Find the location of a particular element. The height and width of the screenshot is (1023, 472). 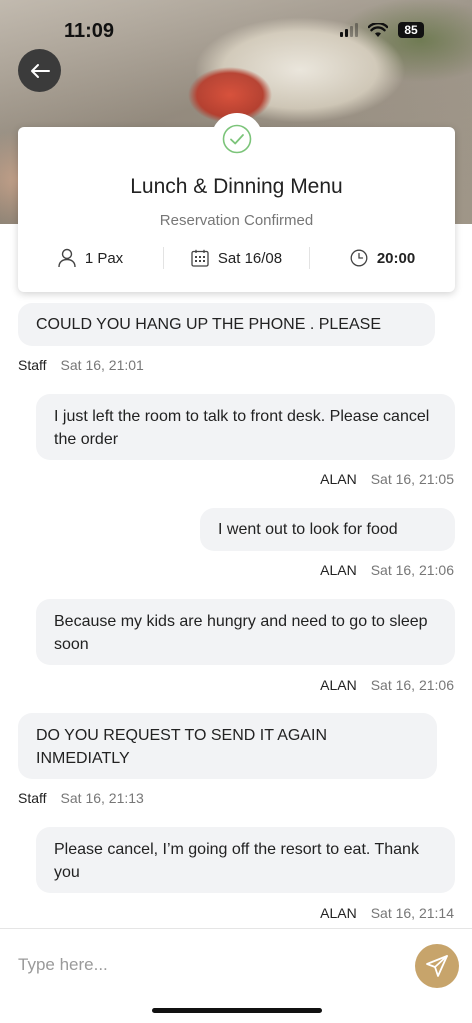

check-circle-icon is located at coordinates (236, 139).